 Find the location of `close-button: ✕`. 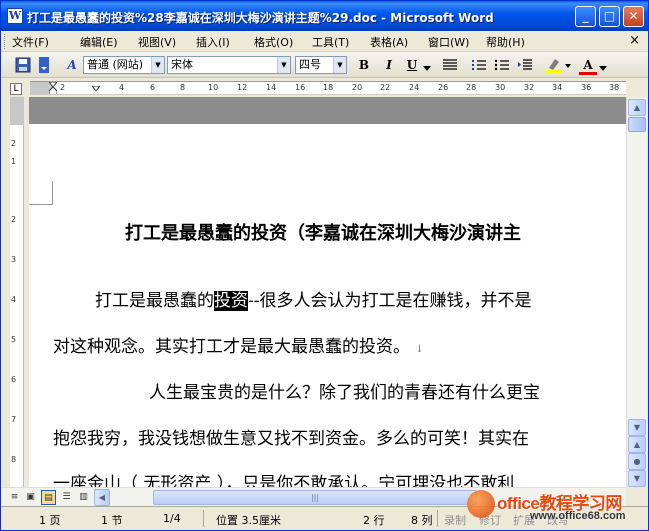

close-button: ✕ is located at coordinates (633, 16).